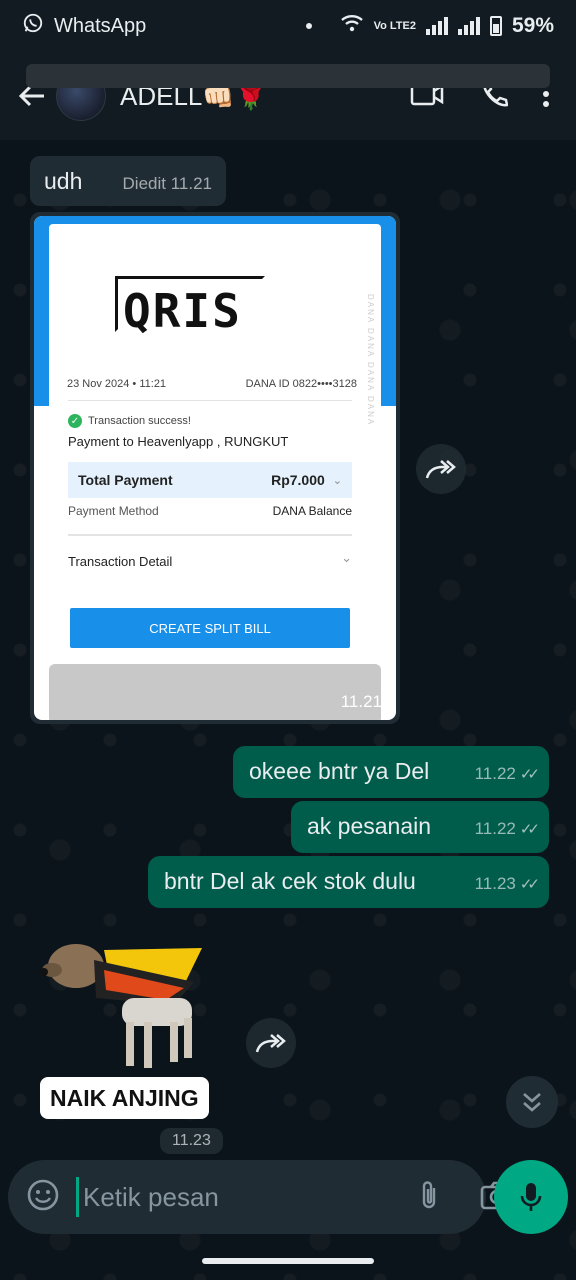 The height and width of the screenshot is (1280, 576). What do you see at coordinates (75, 421) in the screenshot?
I see `check-icon: ✓` at bounding box center [75, 421].